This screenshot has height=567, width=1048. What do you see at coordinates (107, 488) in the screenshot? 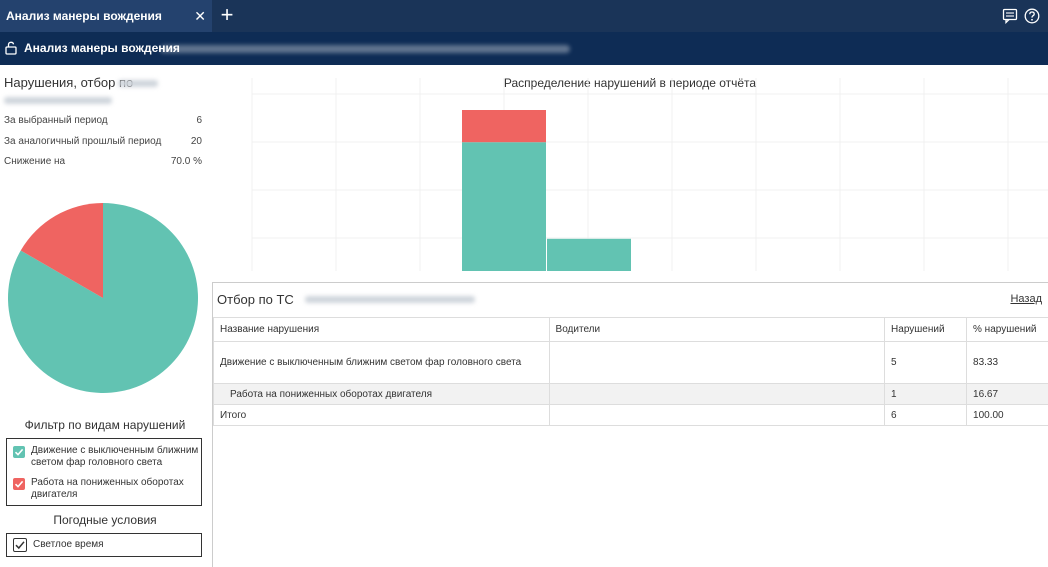
I see `filter-label: Работа на пониженных оборотах двигателя` at bounding box center [107, 488].